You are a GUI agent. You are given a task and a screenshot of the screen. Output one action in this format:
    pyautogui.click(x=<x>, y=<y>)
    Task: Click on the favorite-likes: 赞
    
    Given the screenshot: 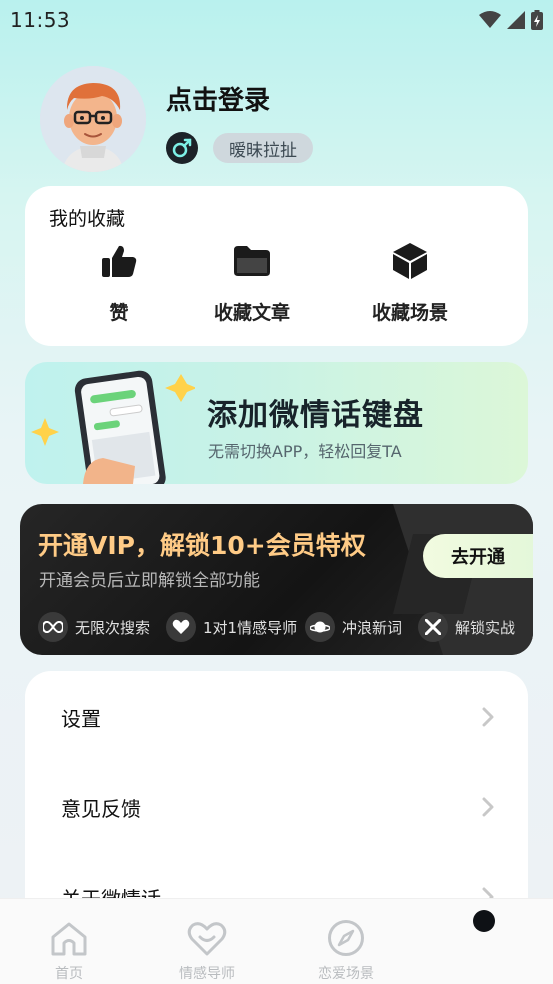 What is the action you would take?
    pyautogui.click(x=119, y=282)
    